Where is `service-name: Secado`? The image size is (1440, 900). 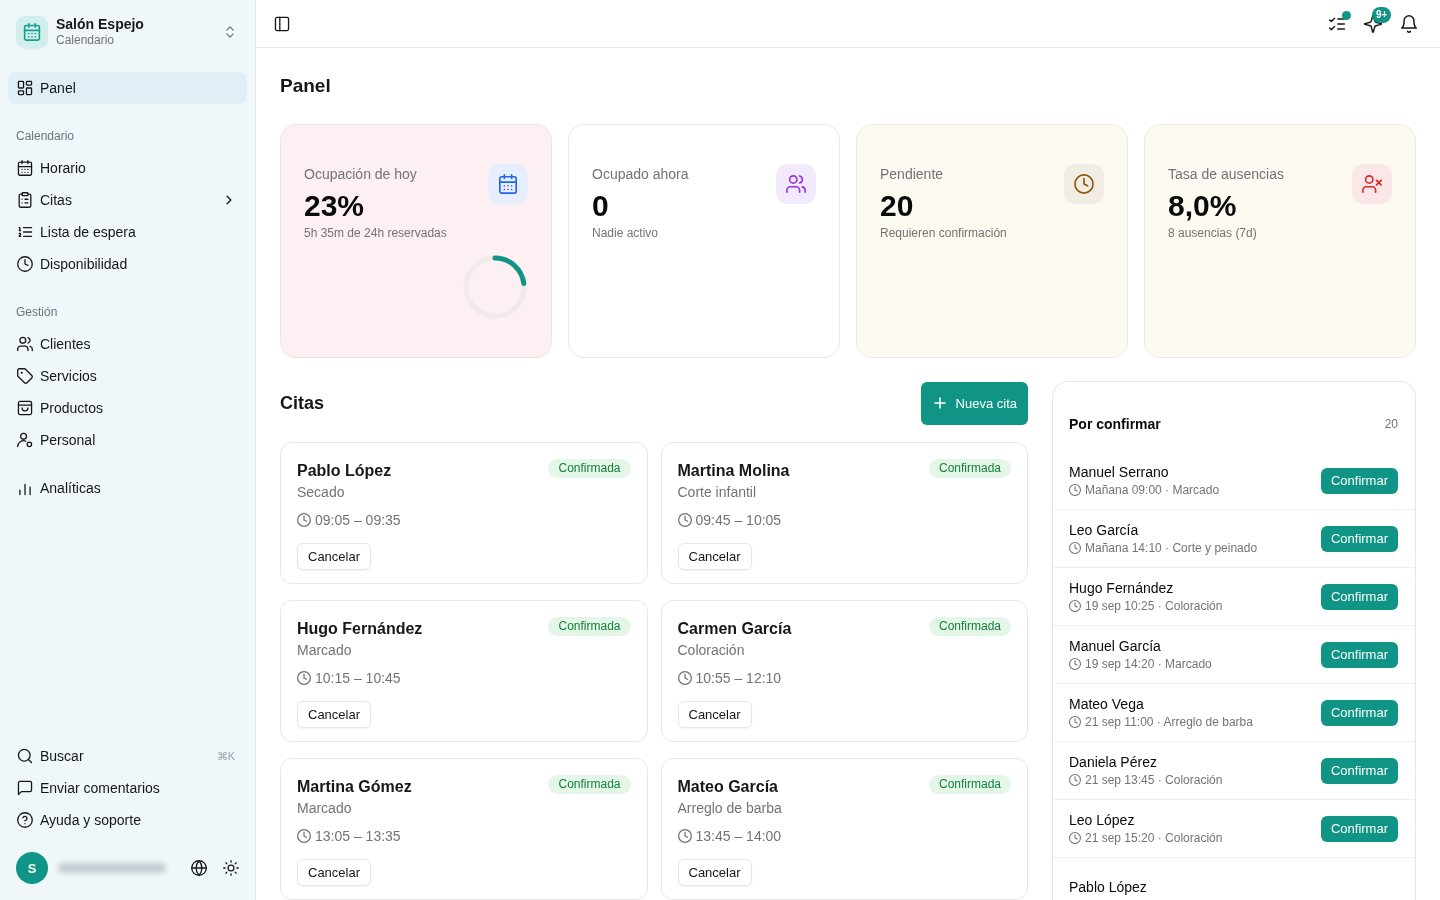
service-name: Secado is located at coordinates (321, 492).